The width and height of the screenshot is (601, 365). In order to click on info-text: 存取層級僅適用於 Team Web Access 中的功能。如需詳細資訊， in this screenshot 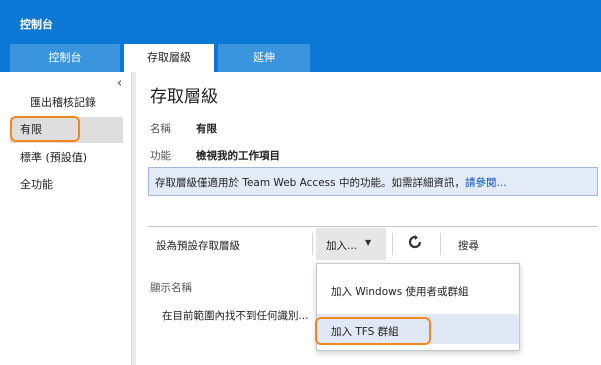, I will do `click(310, 183)`.